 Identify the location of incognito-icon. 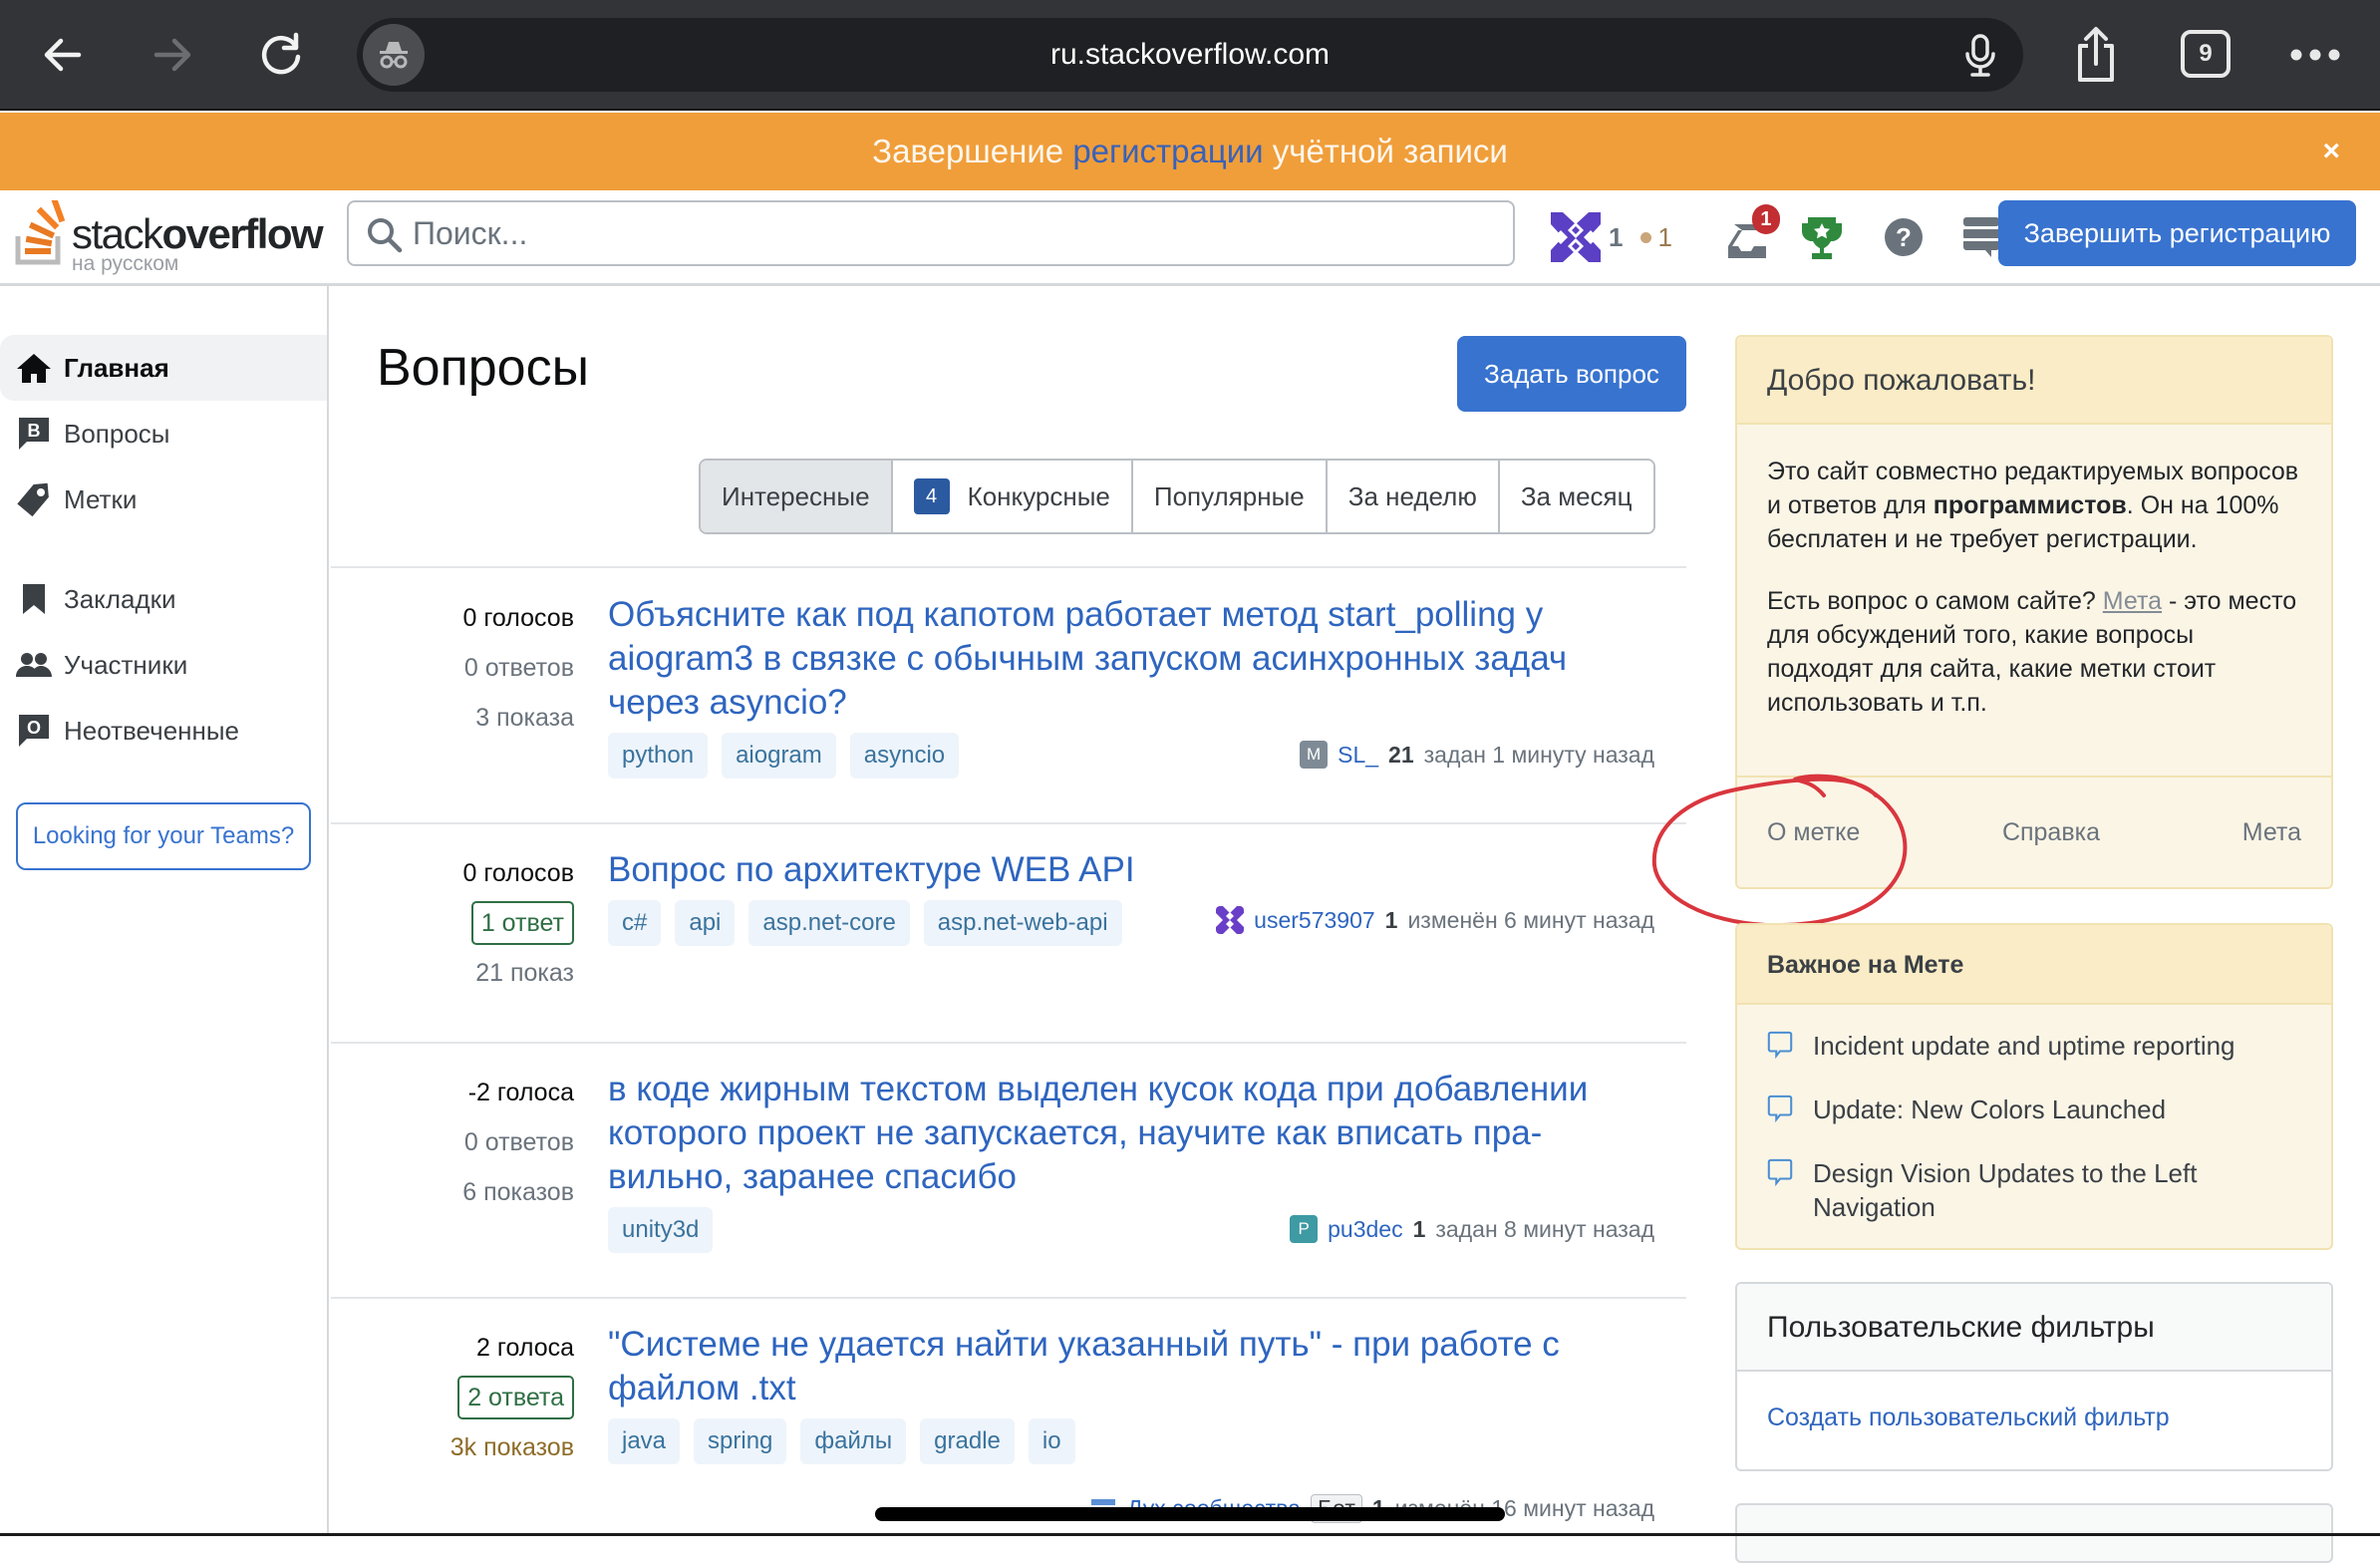
(394, 55).